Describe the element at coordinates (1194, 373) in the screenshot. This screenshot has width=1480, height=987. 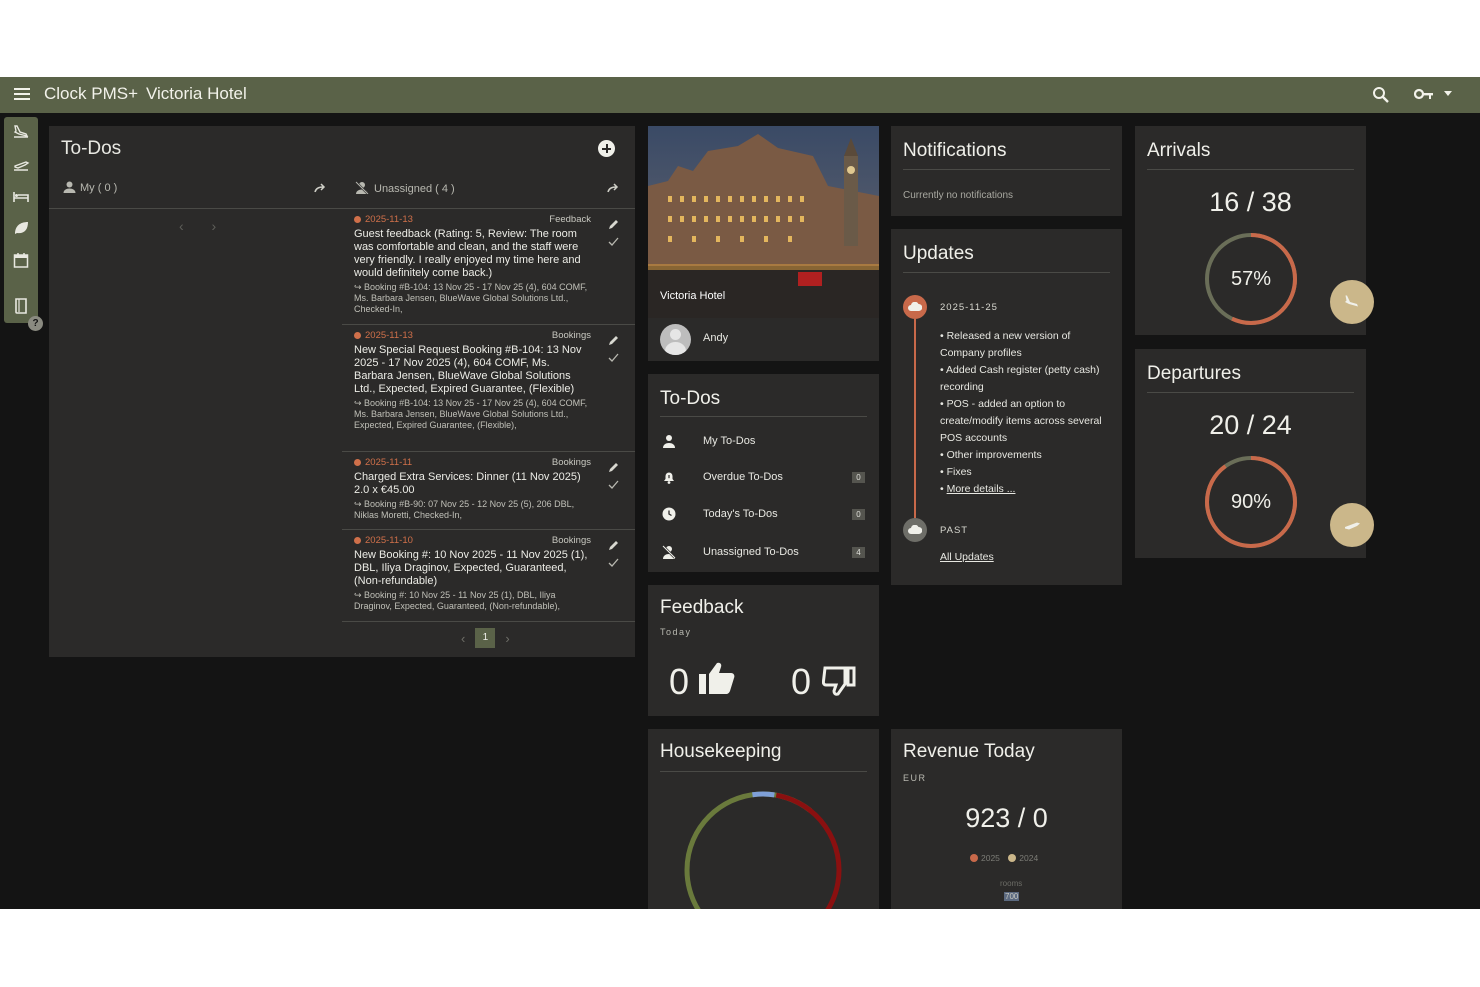
I see `departures-title: Departures` at that location.